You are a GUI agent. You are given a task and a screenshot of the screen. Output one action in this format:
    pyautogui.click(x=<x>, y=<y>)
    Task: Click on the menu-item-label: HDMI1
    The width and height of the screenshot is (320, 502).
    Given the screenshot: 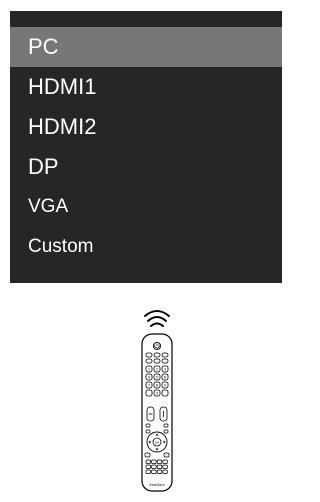 What is the action you would take?
    pyautogui.click(x=62, y=86)
    